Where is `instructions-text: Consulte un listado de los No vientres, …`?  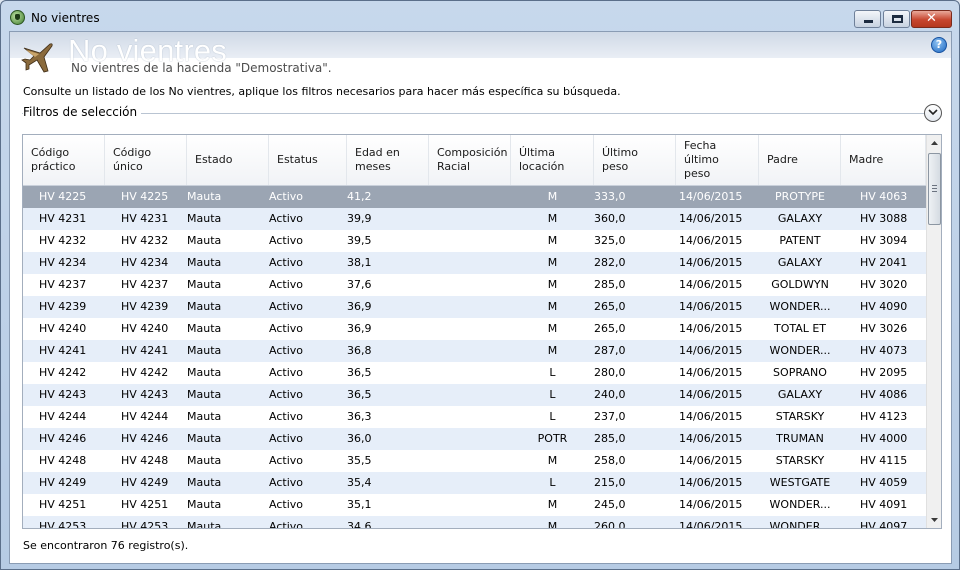
instructions-text: Consulte un listado de los No vientres, … is located at coordinates (322, 91).